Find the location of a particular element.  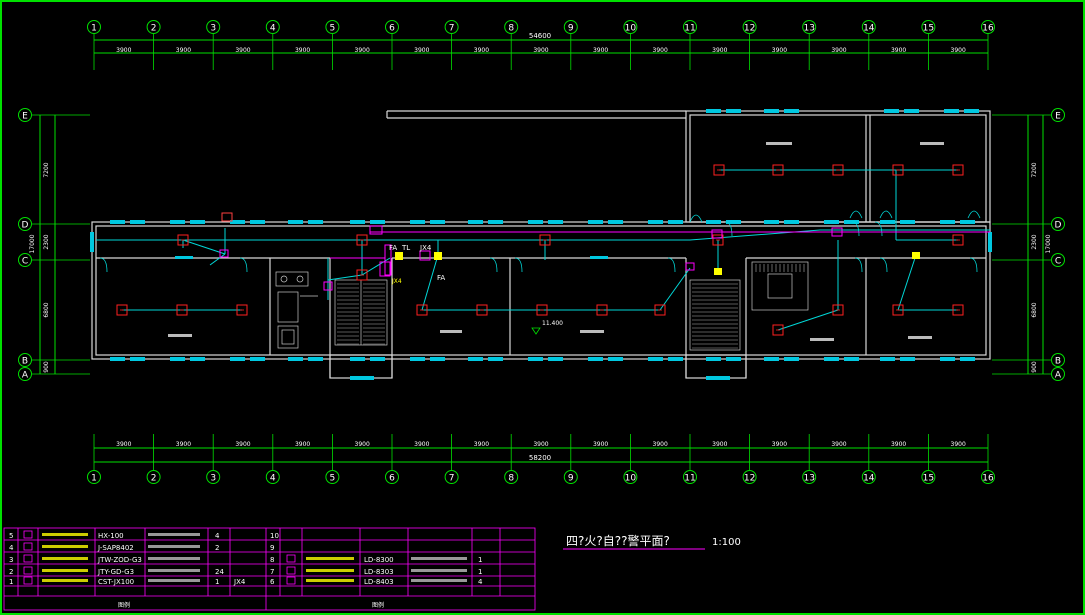

legend-model: LD-8303 is located at coordinates (379, 572).